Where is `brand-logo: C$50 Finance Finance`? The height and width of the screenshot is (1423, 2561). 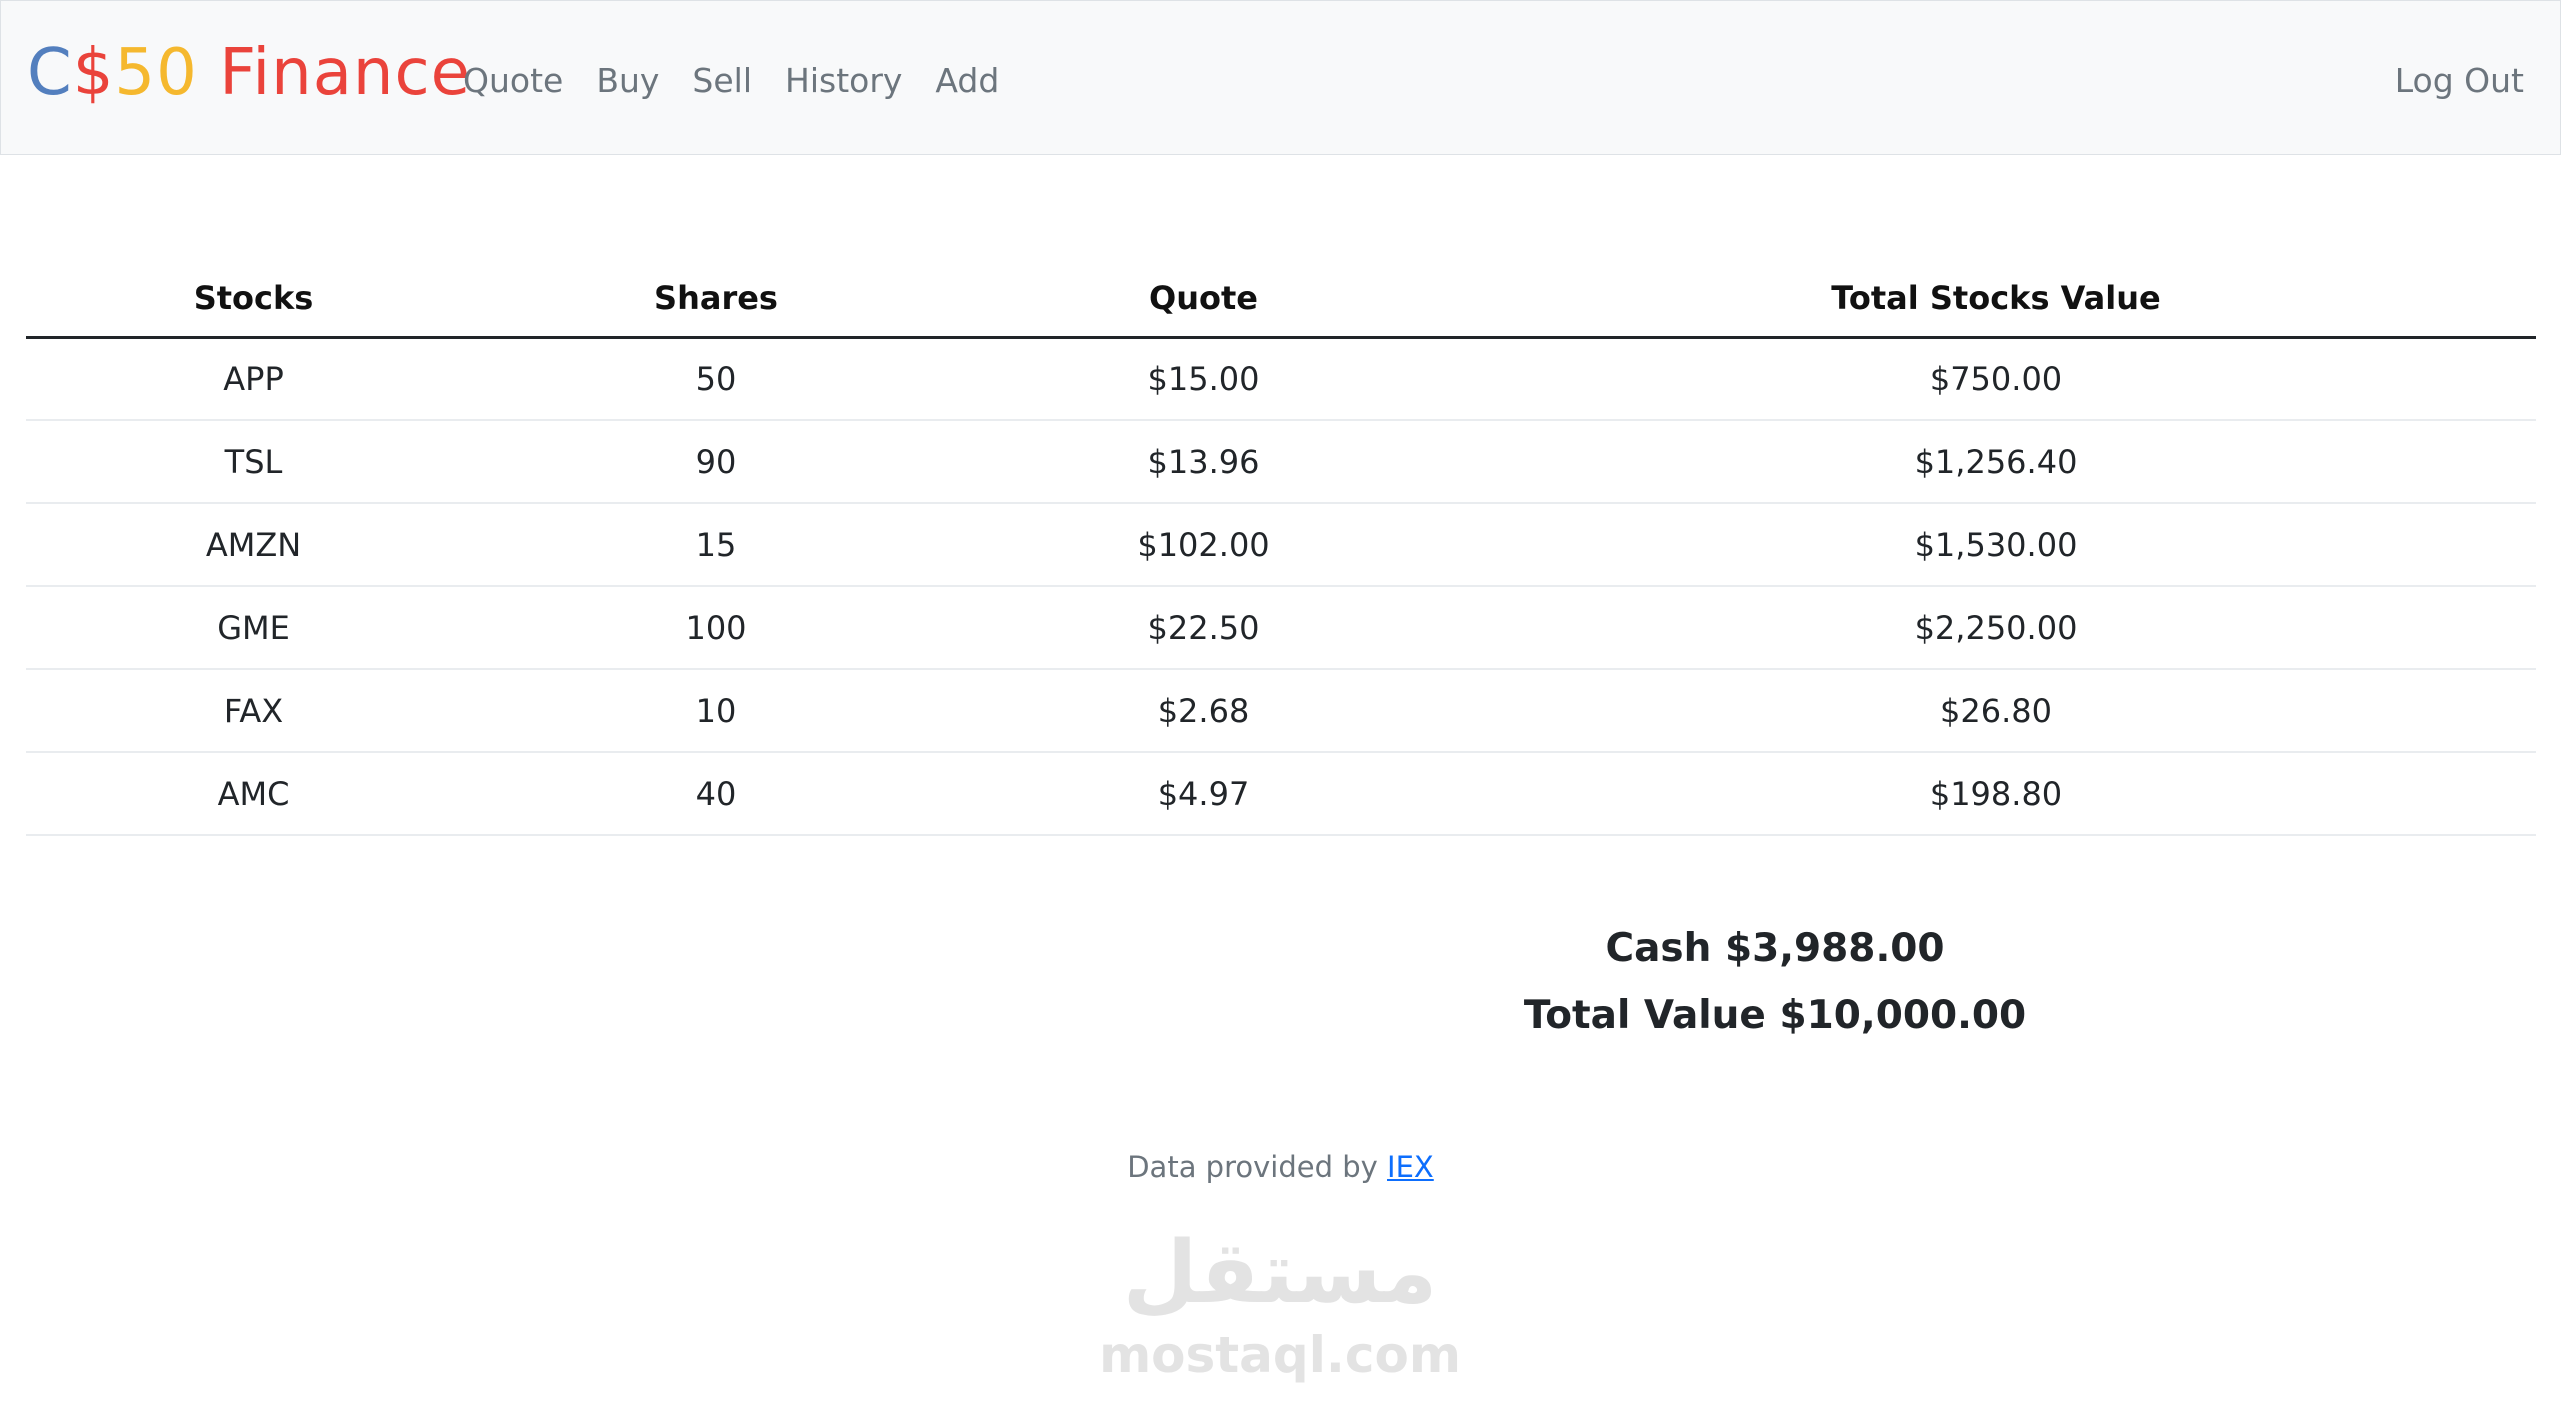
brand-logo: C$50 Finance Finance is located at coordinates (249, 73).